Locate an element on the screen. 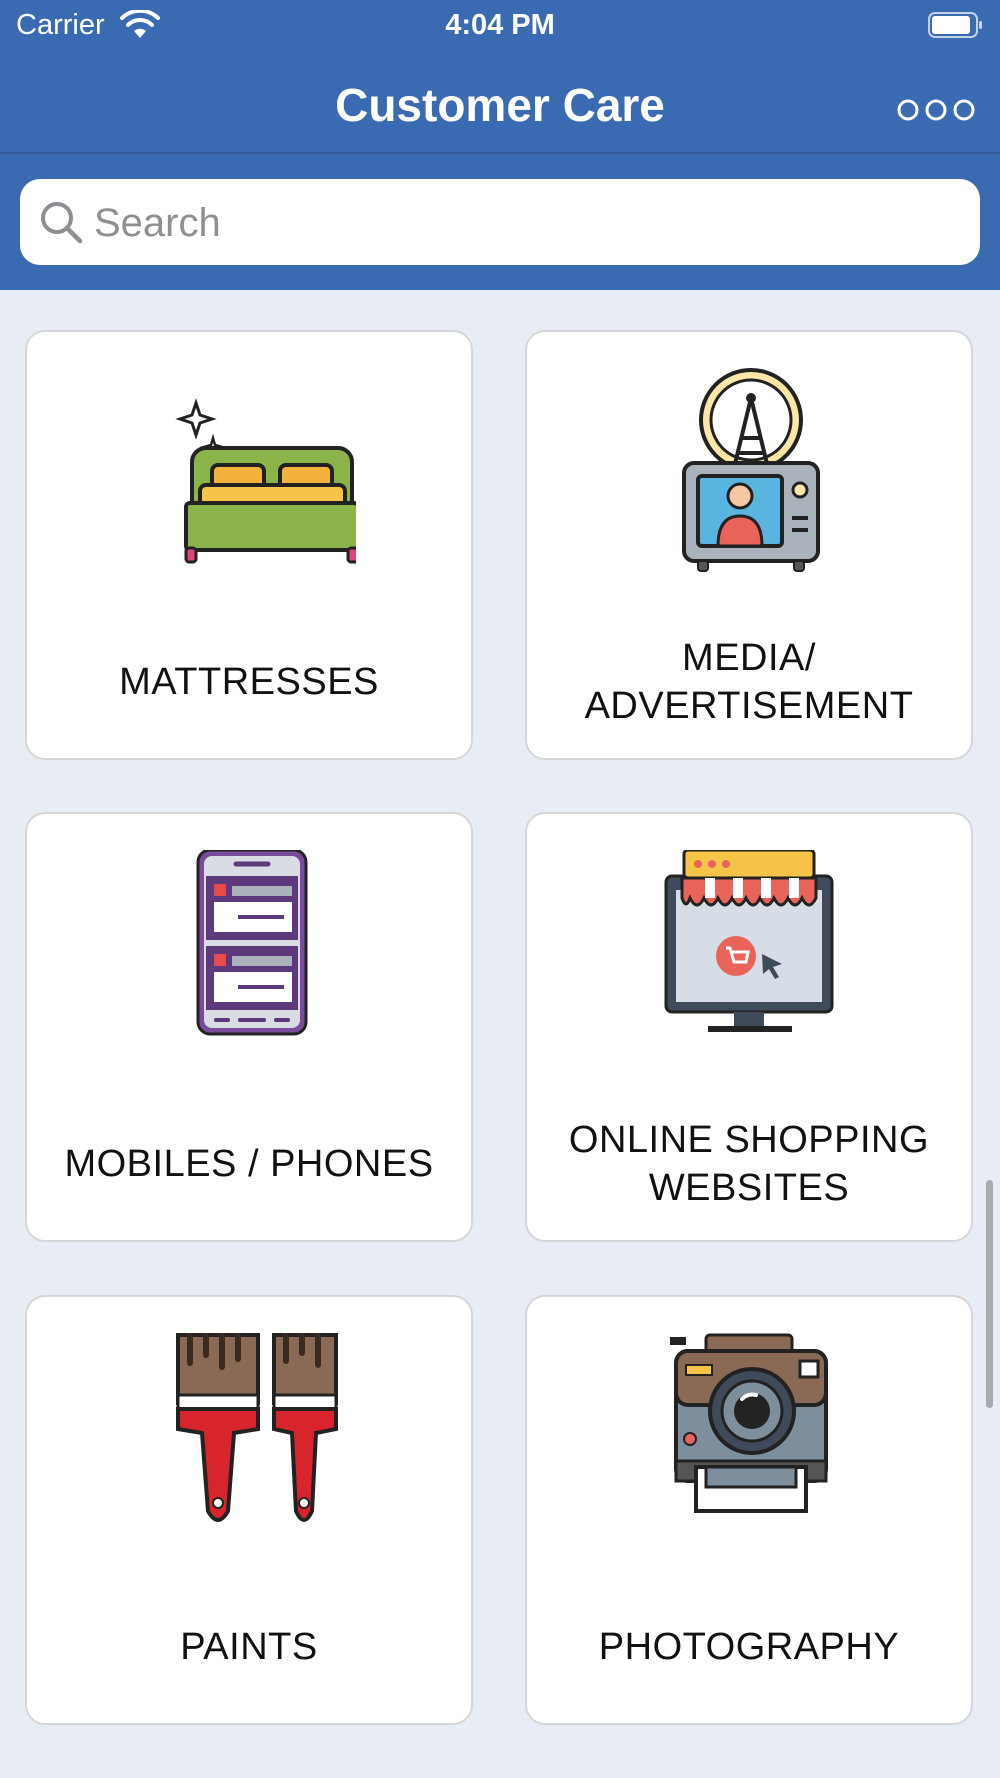 This screenshot has height=1778, width=1000. navigation-bar: Customer Care is located at coordinates (500, 107).